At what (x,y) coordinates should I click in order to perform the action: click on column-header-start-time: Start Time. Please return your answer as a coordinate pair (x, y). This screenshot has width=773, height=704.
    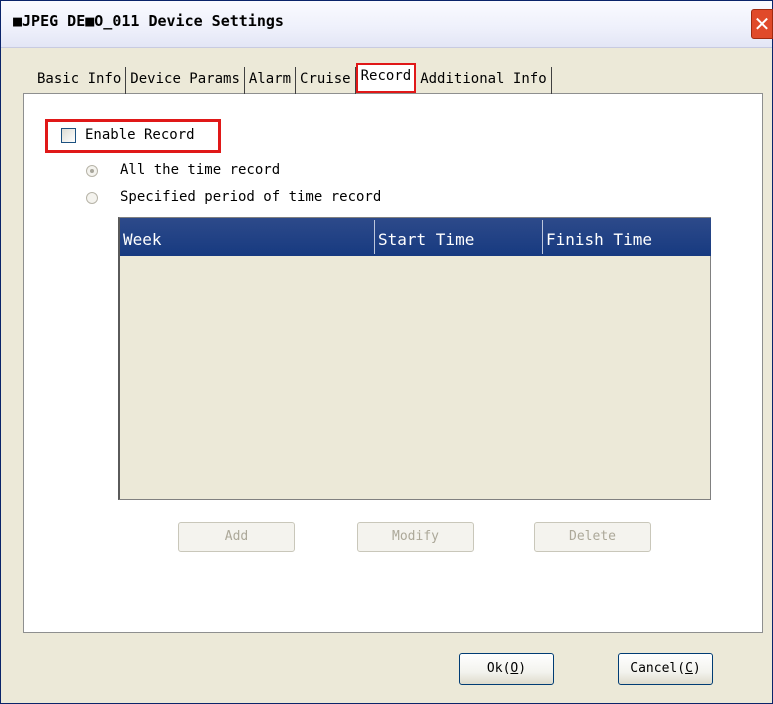
    Looking at the image, I should click on (426, 239).